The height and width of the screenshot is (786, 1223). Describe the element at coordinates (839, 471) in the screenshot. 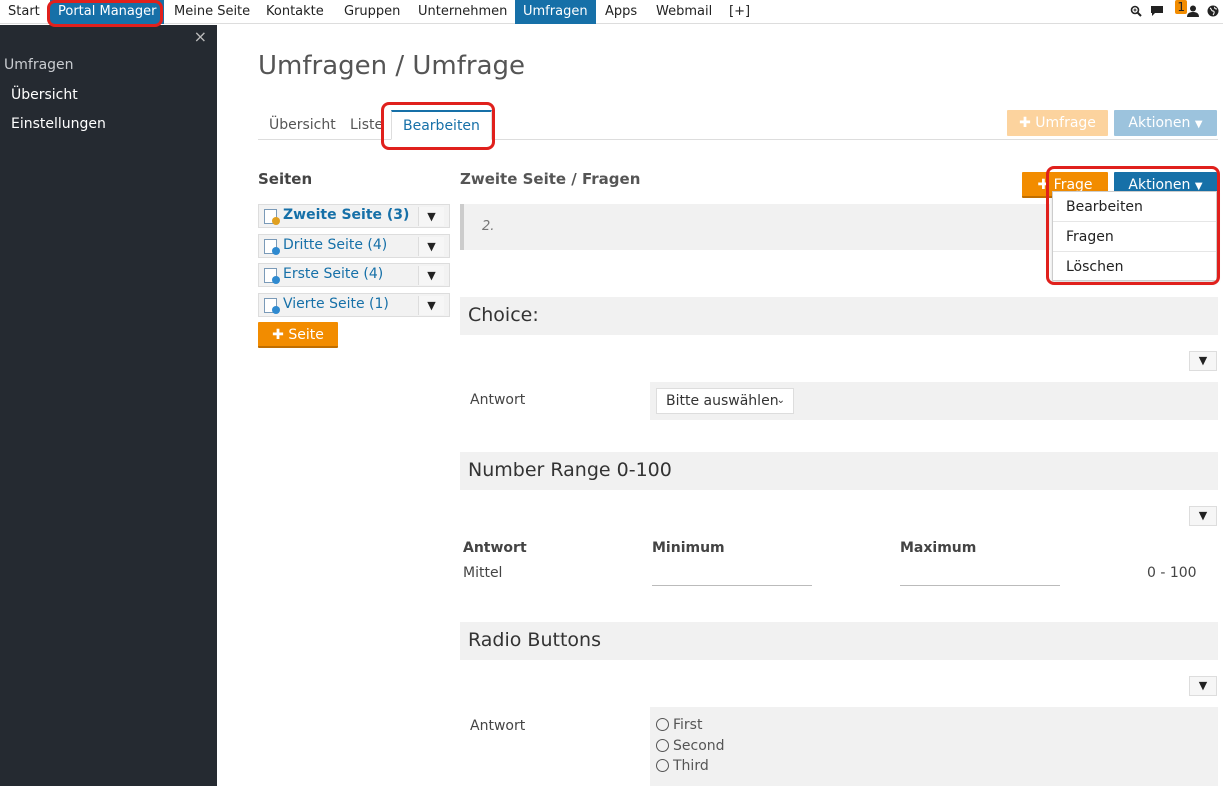

I see `question-range-header: Number Range 0-100` at that location.